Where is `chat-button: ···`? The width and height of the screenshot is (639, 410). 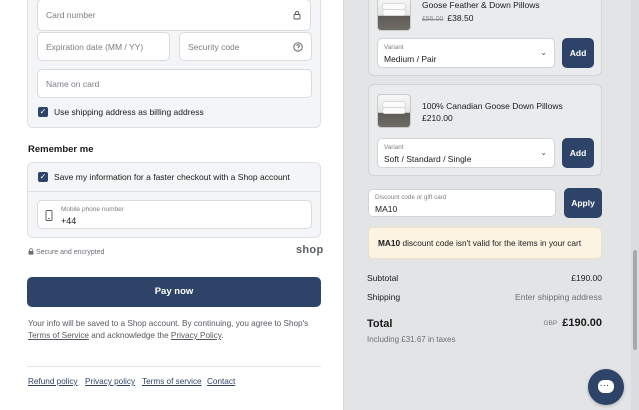 chat-button: ··· is located at coordinates (606, 387).